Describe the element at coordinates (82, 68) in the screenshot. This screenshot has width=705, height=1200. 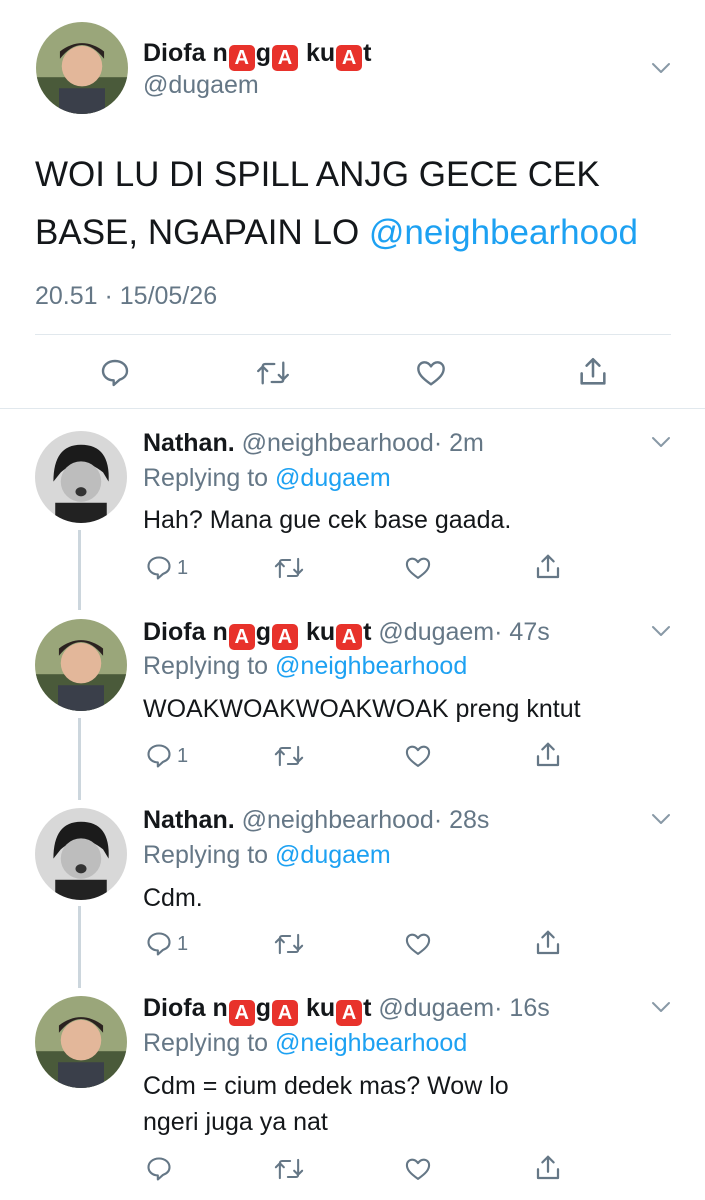
I see `main-author-avatar` at that location.